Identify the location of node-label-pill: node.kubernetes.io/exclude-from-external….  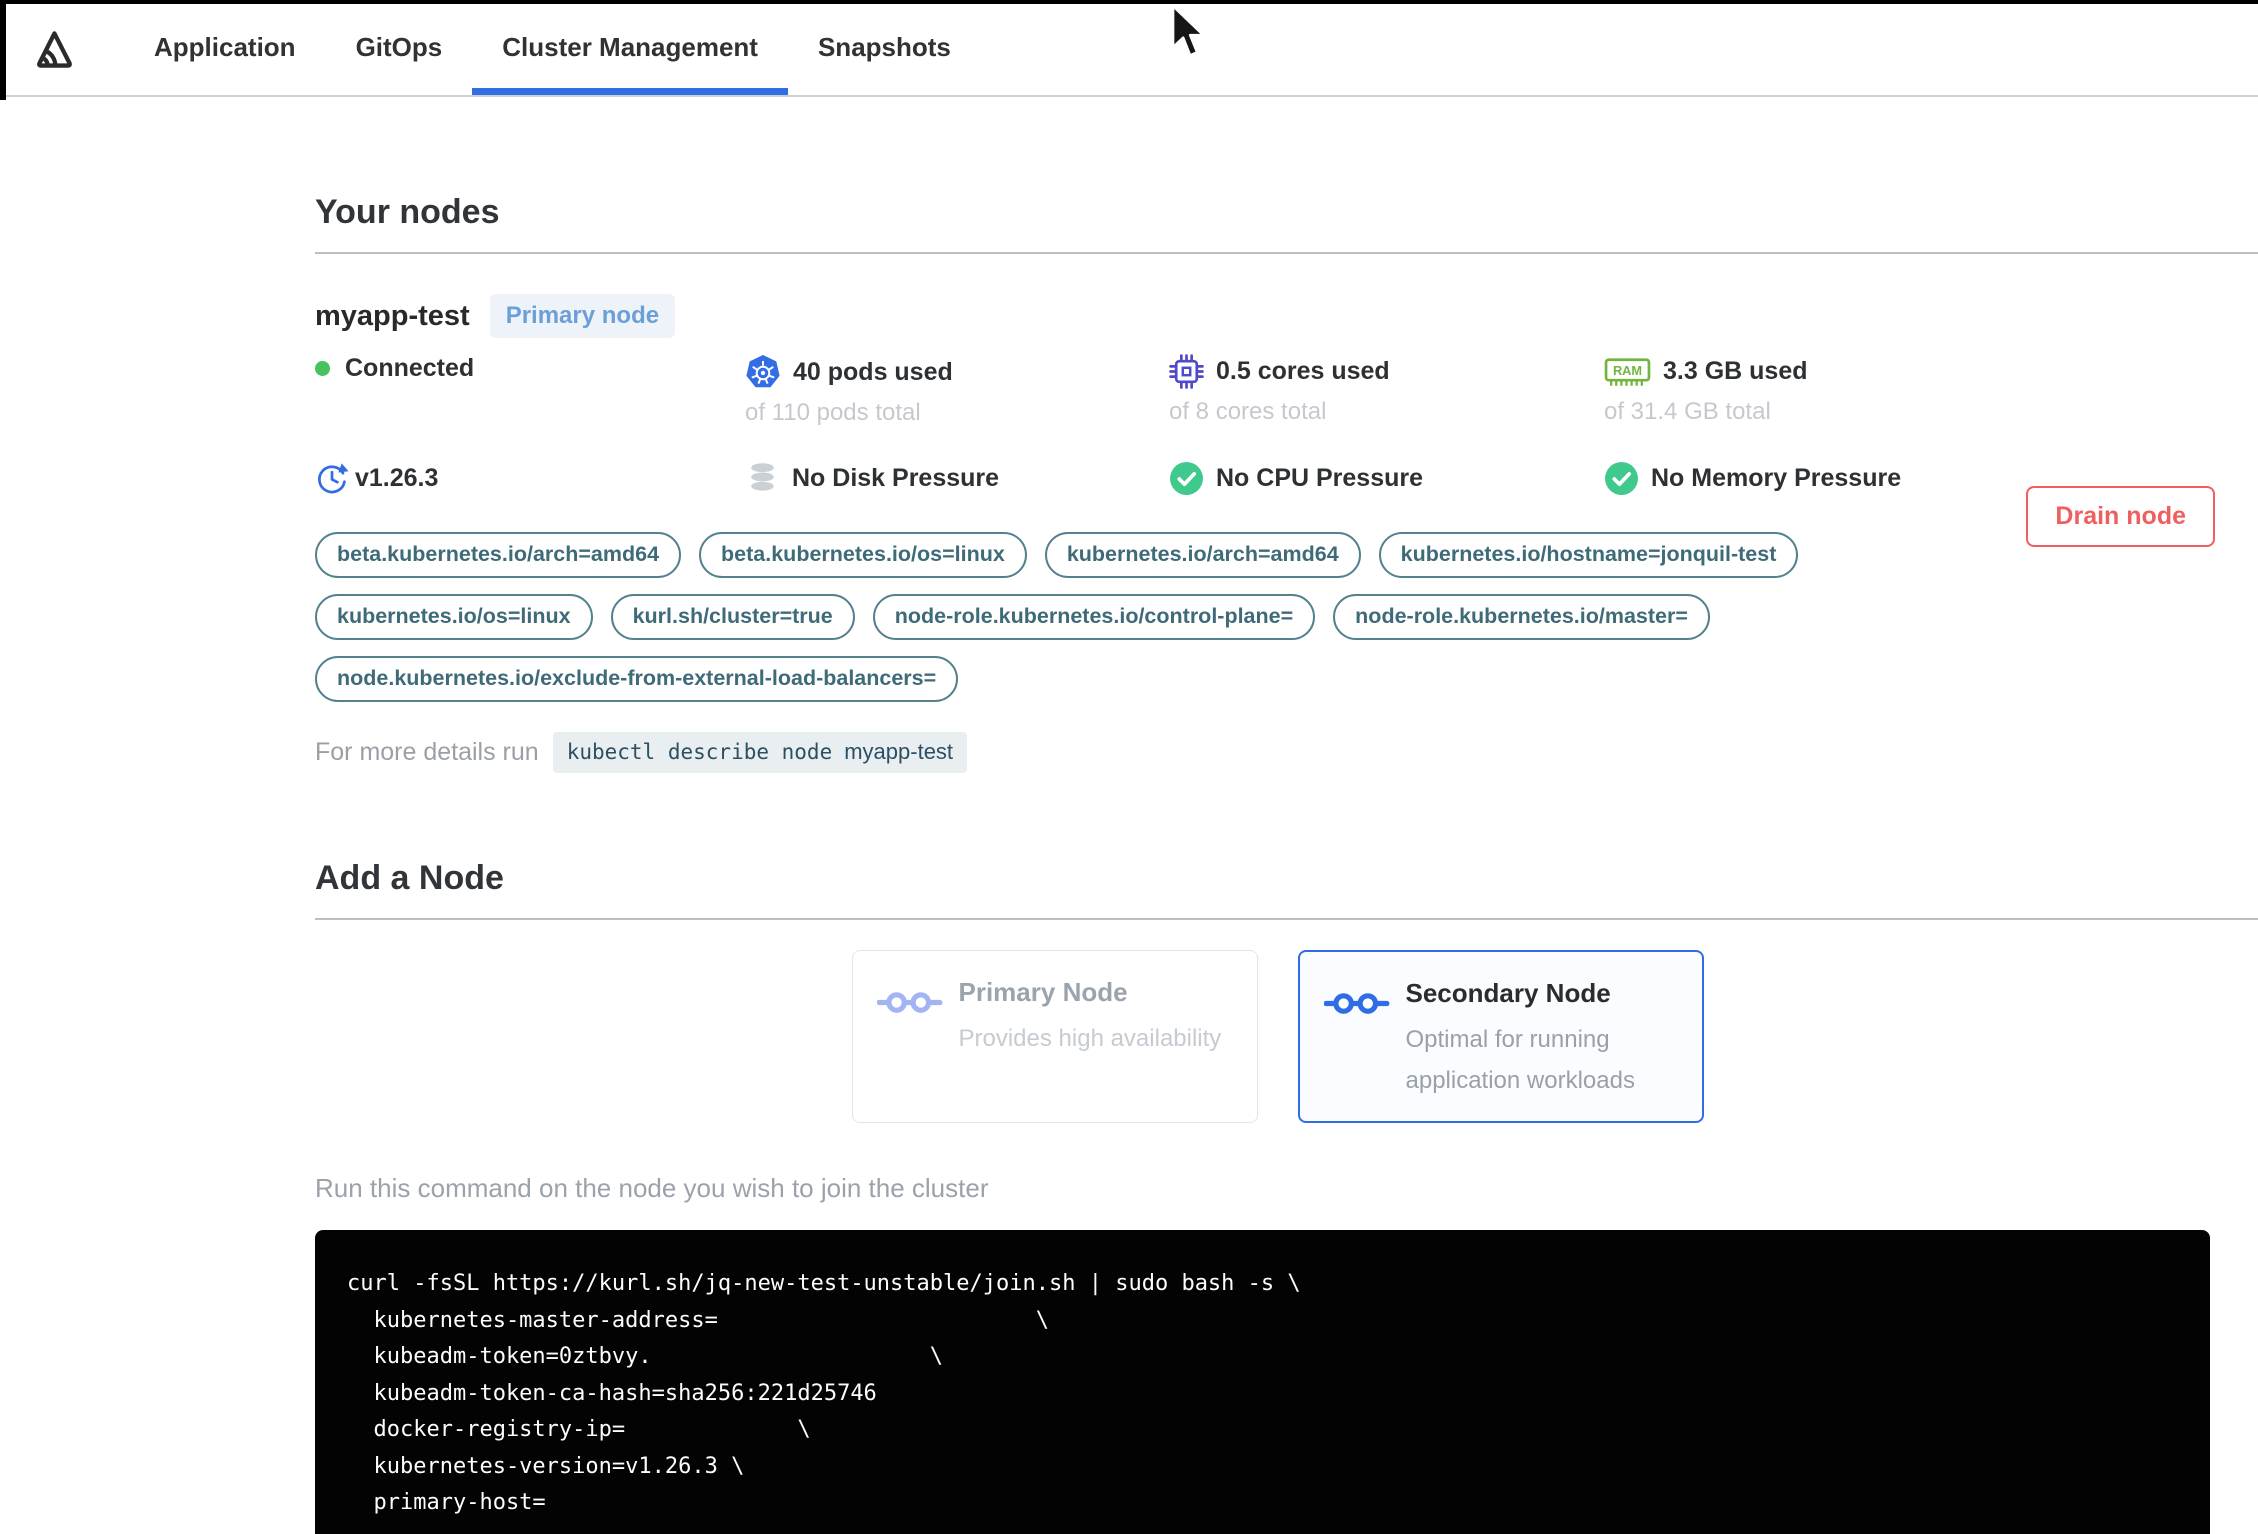
(637, 679).